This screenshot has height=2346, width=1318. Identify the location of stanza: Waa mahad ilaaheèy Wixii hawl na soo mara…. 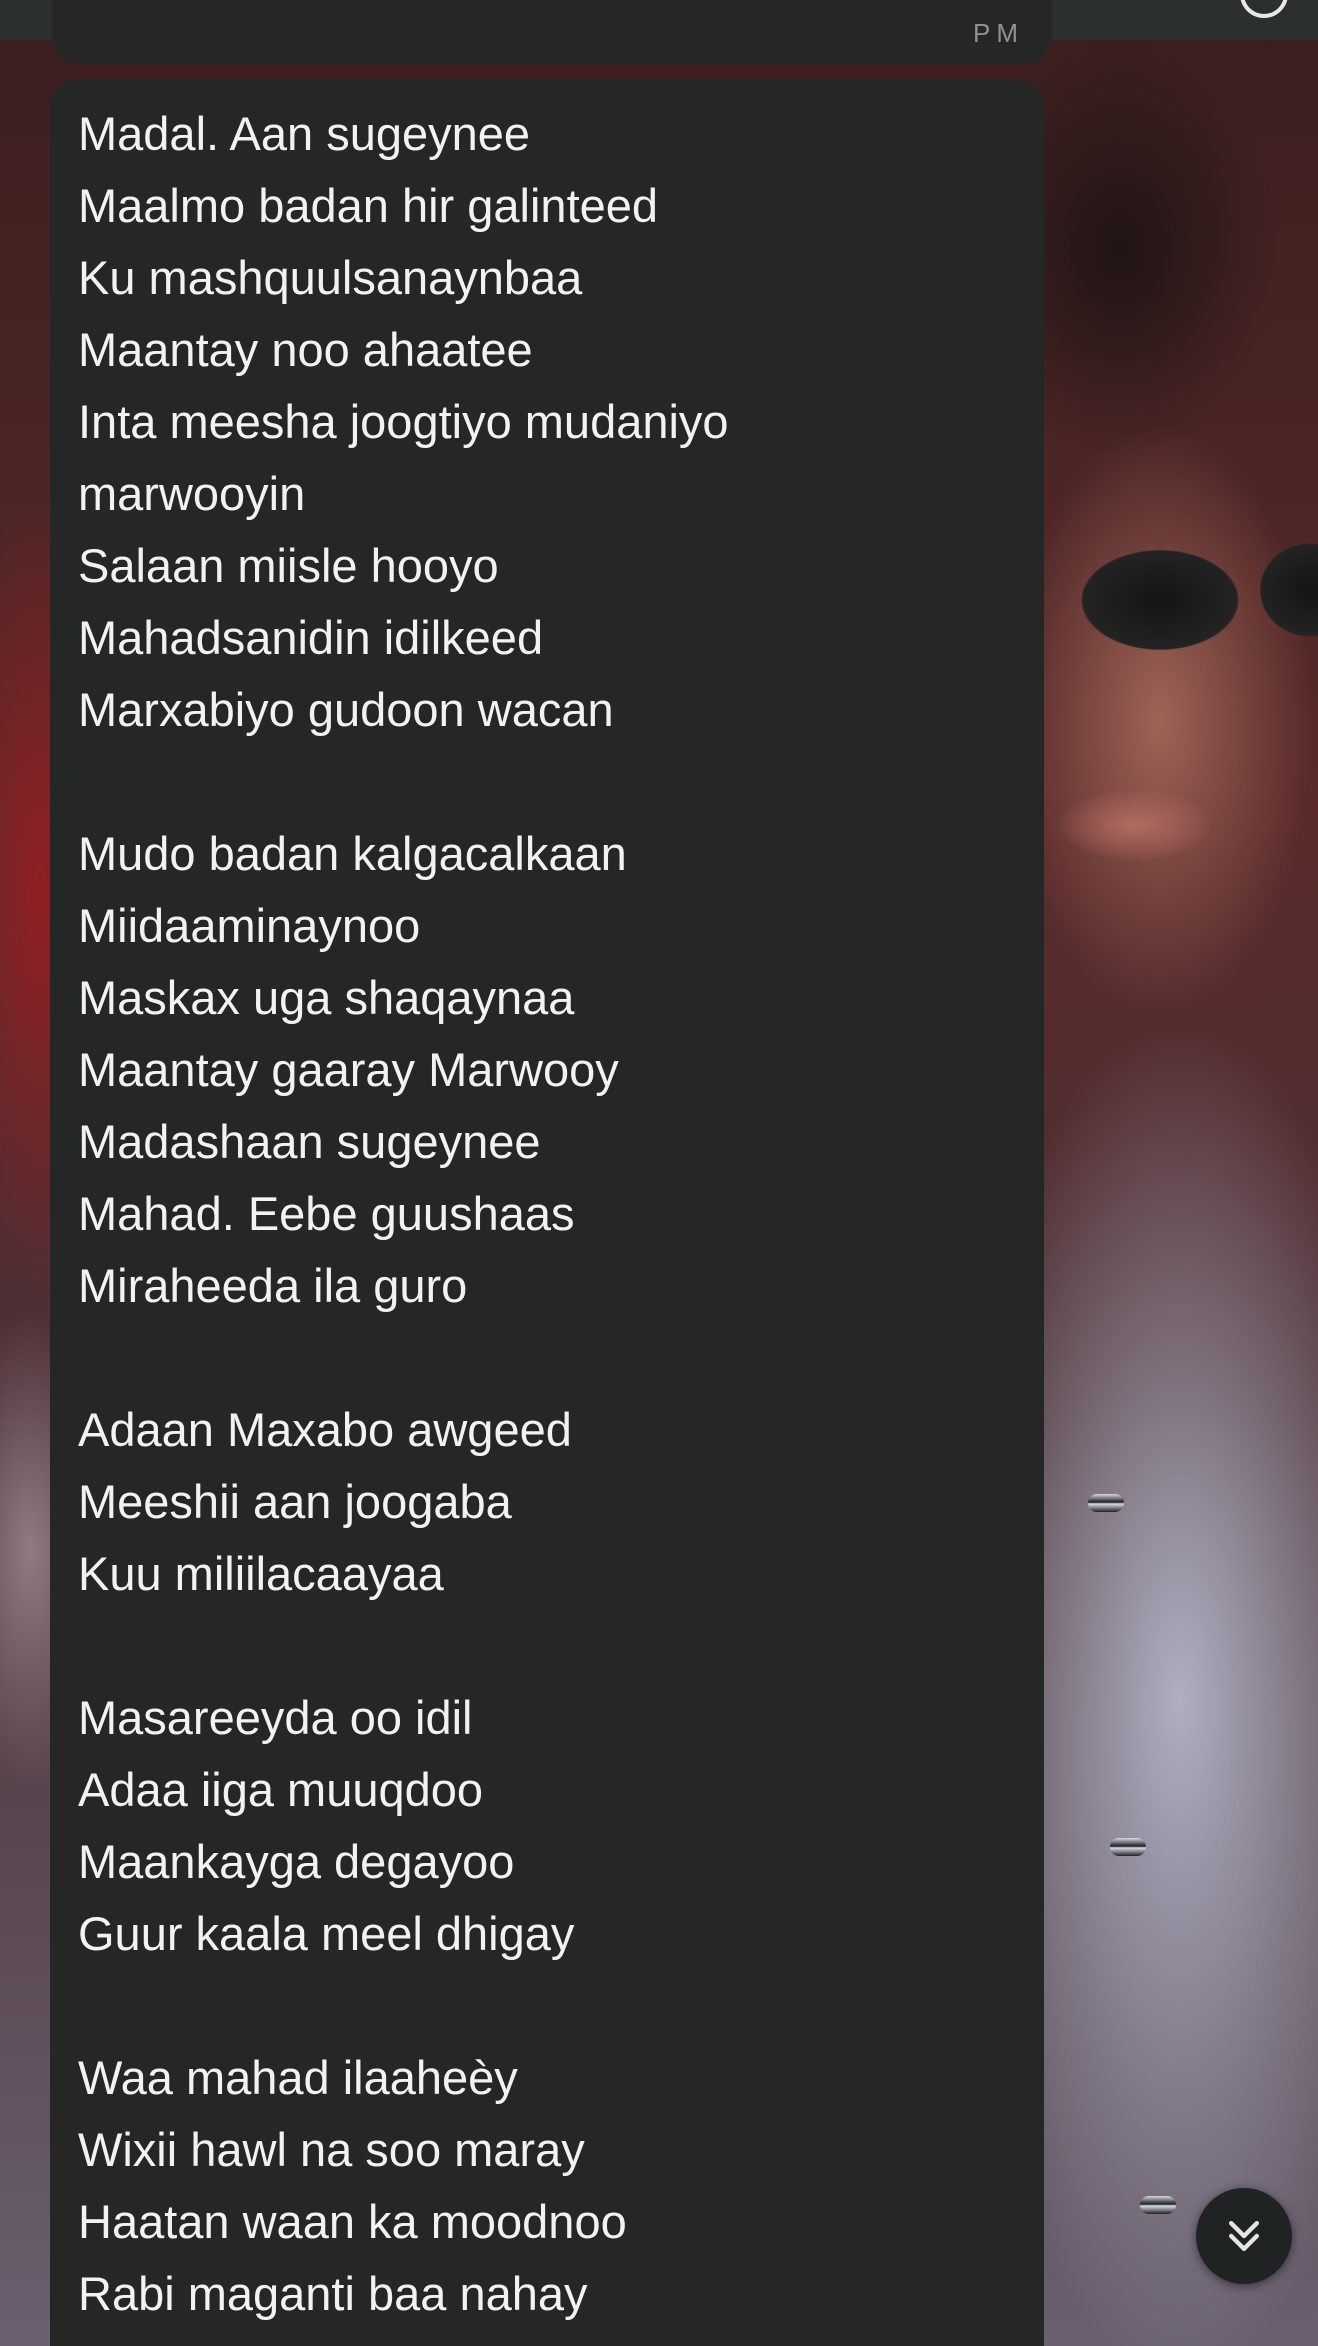
(547, 2186).